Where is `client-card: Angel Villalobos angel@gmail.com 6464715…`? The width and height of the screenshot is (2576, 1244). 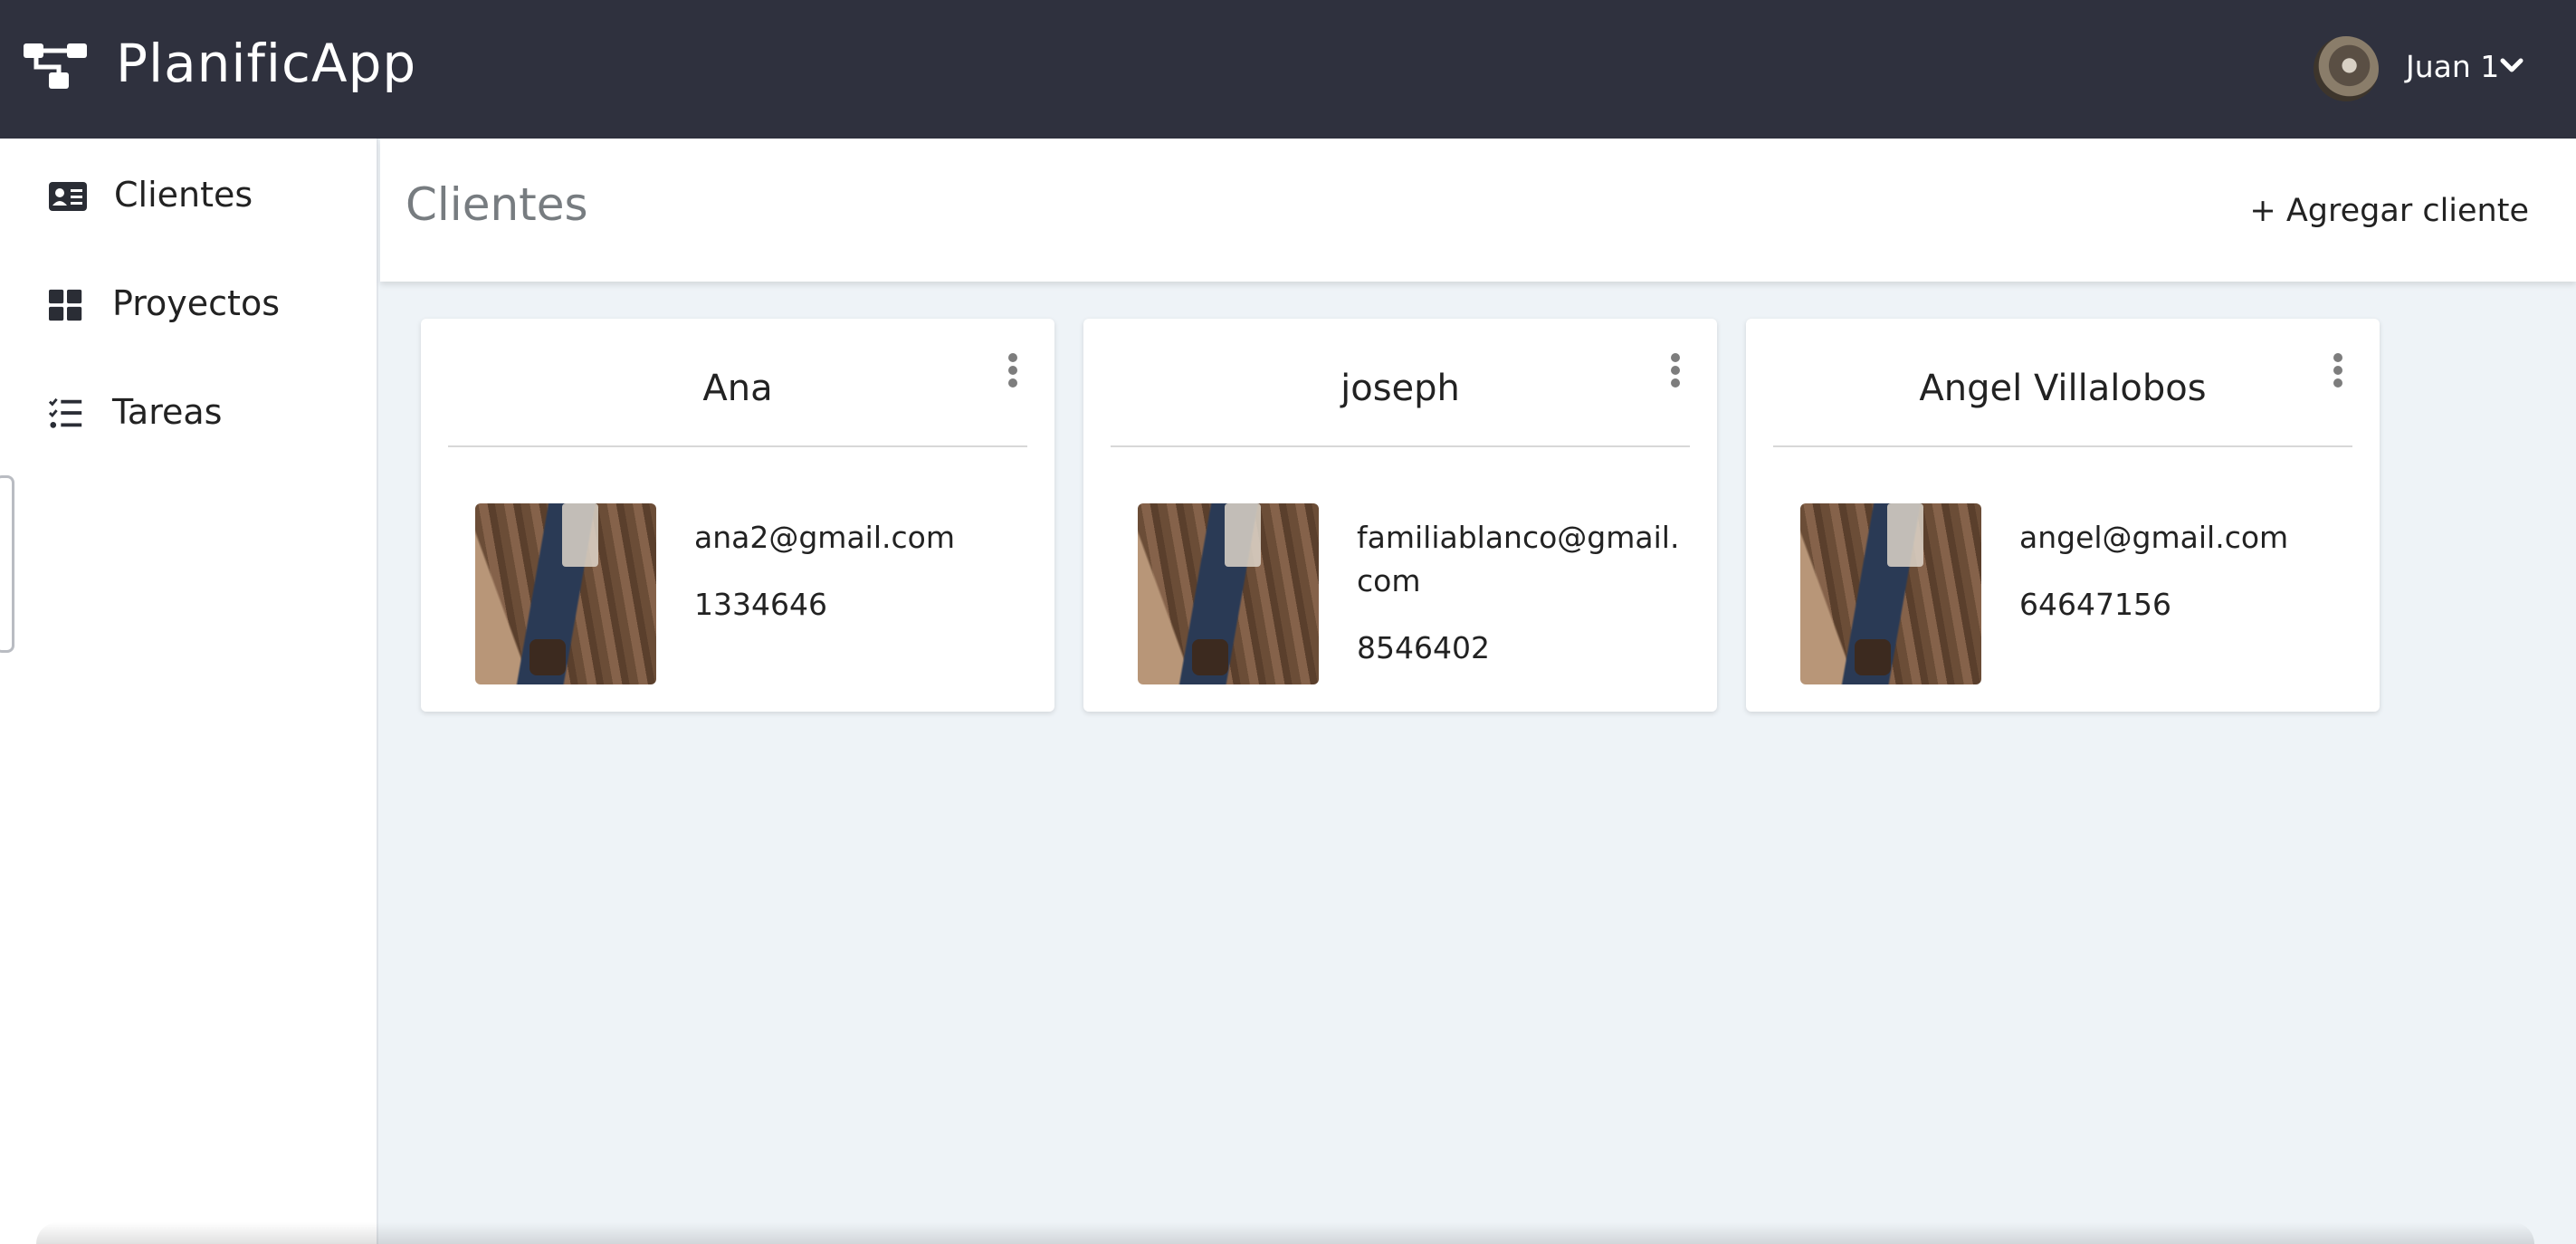
client-card: Angel Villalobos angel@gmail.com 6464715… is located at coordinates (2063, 515).